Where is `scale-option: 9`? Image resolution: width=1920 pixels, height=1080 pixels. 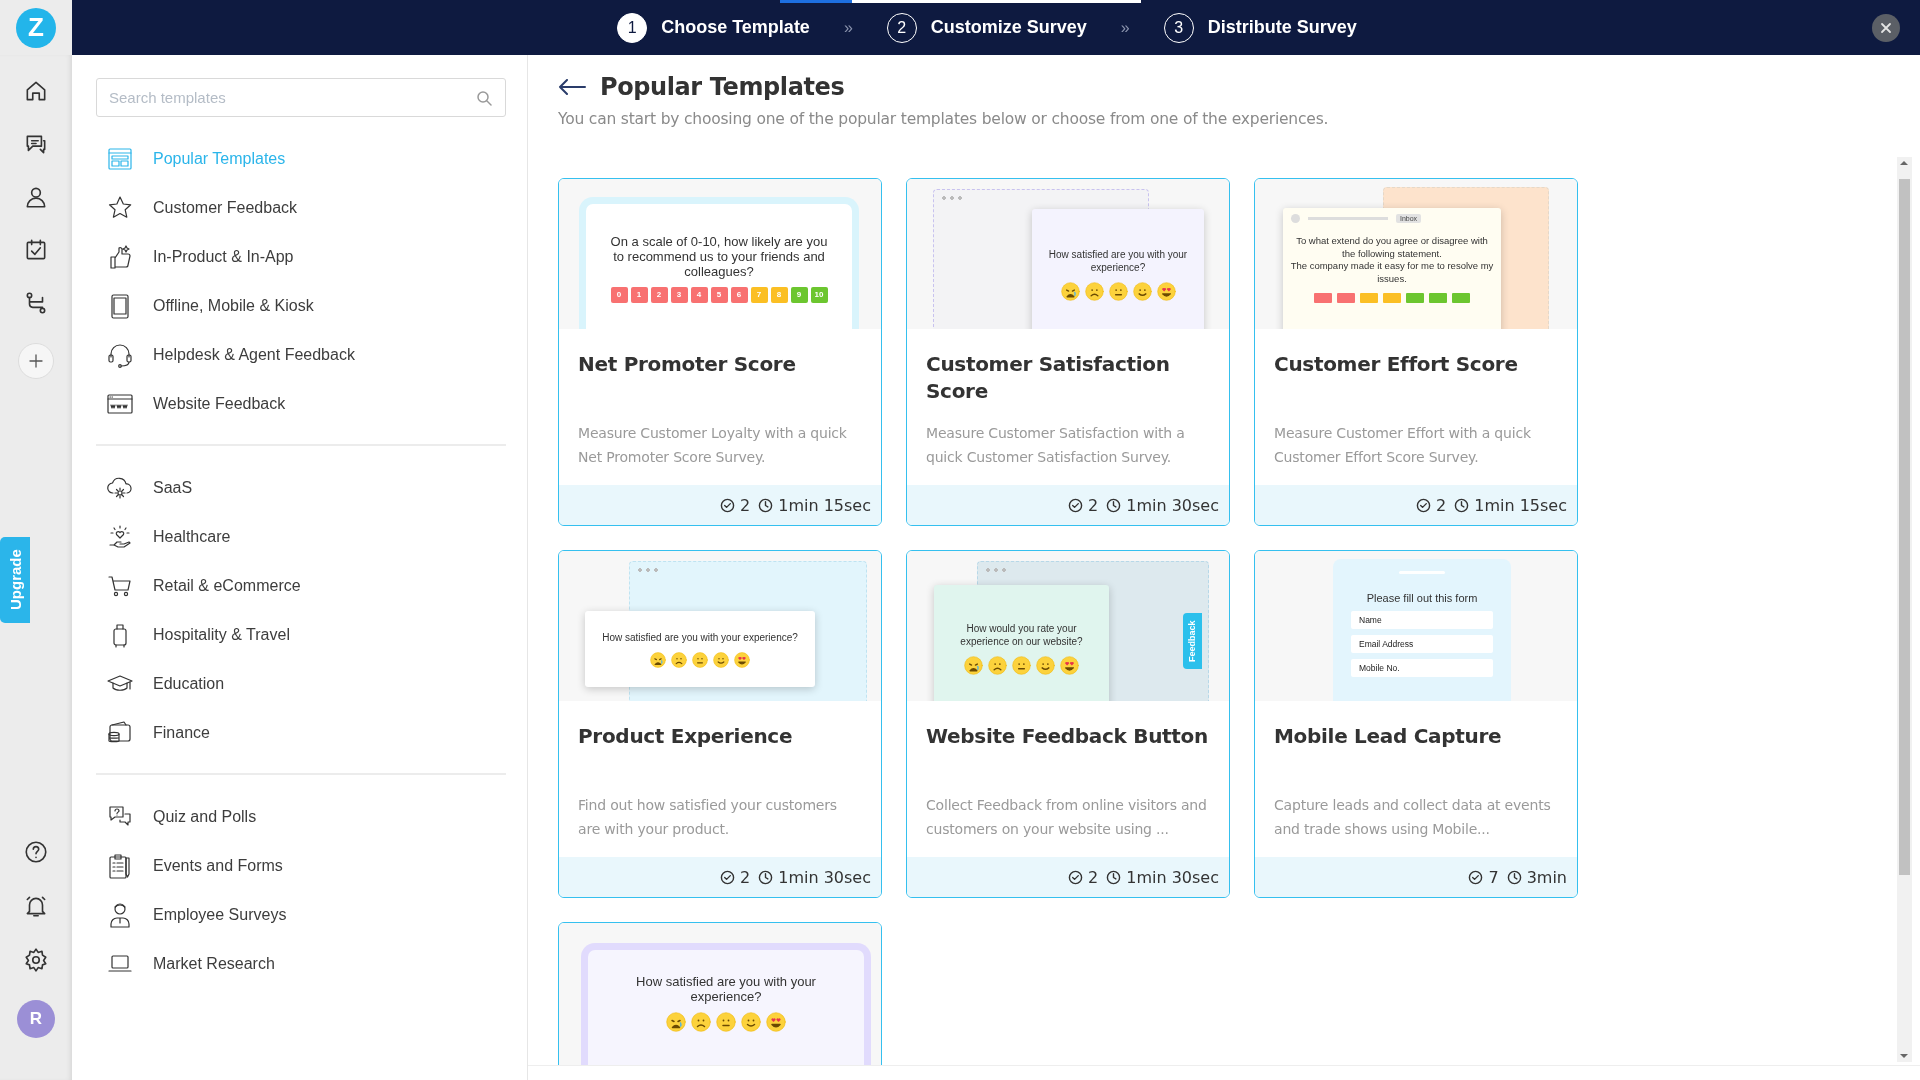 scale-option: 9 is located at coordinates (799, 295).